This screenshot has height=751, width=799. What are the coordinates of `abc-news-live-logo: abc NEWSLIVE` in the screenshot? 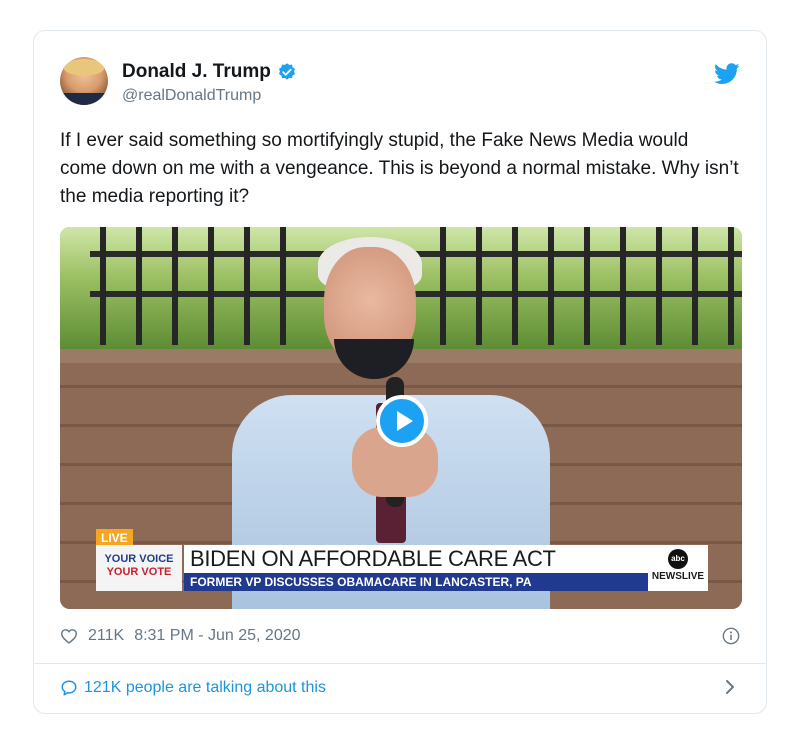 It's located at (678, 568).